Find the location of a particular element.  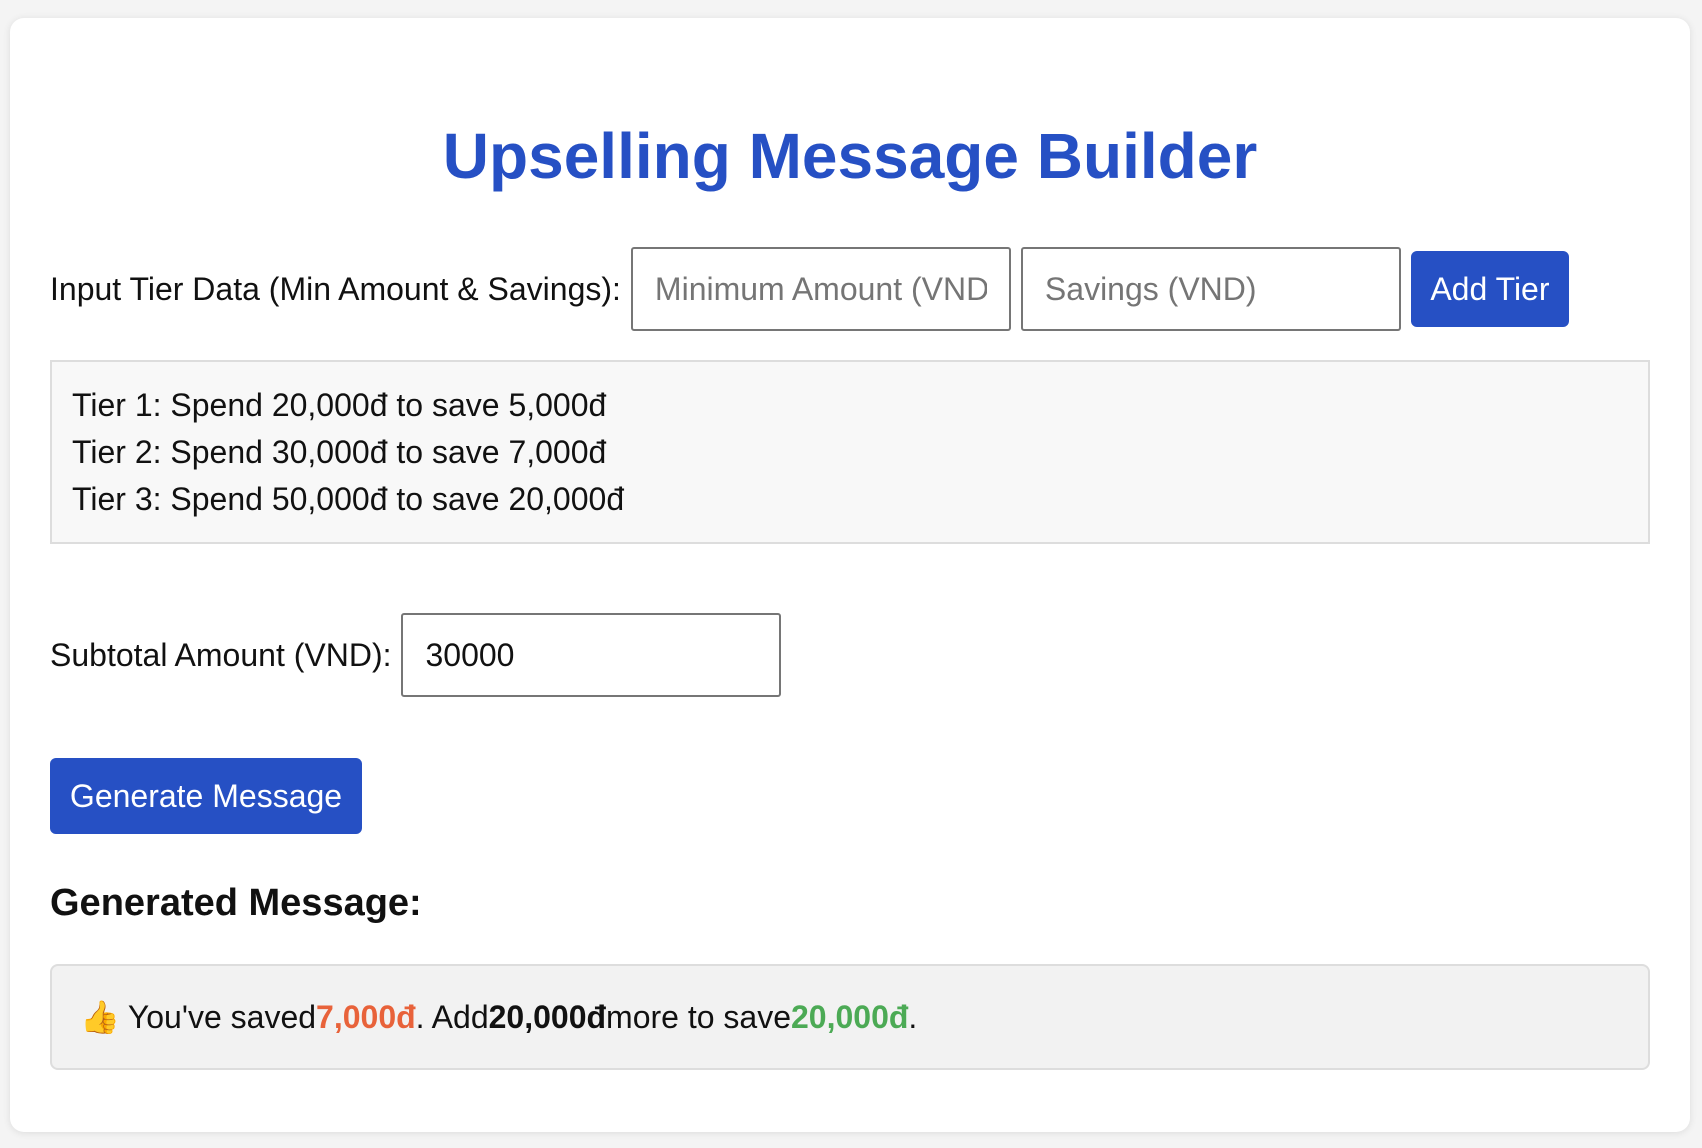

add-tier-button: Add Tier is located at coordinates (1489, 289).